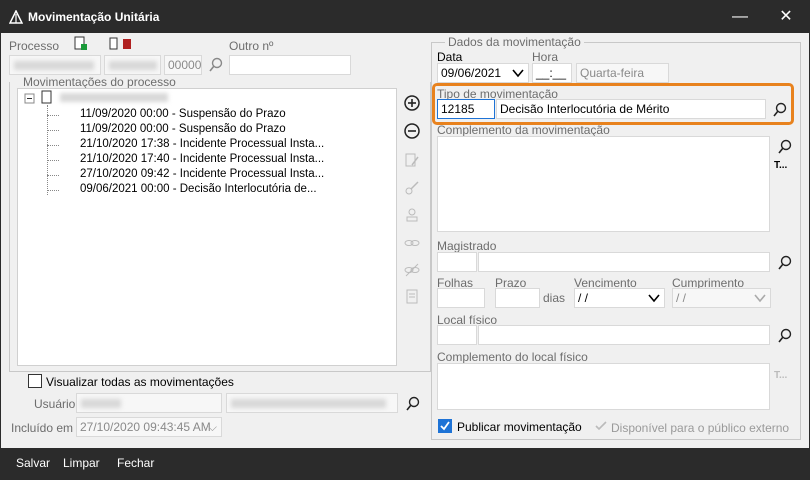 The width and height of the screenshot is (810, 480). I want to click on incluido-label: Incluído em, so click(42, 428).